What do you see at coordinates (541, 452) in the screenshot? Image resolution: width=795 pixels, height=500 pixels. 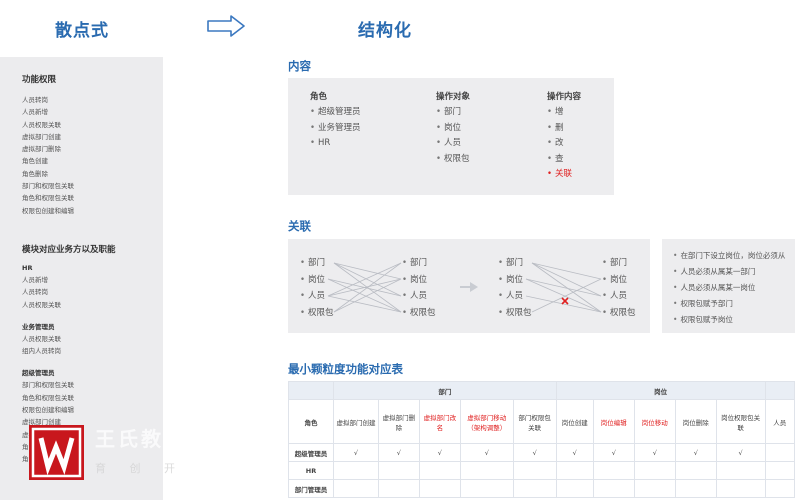 I see `table-row: 超级管理员 √ √ √ √ √ √ √ √ √ √` at bounding box center [541, 452].